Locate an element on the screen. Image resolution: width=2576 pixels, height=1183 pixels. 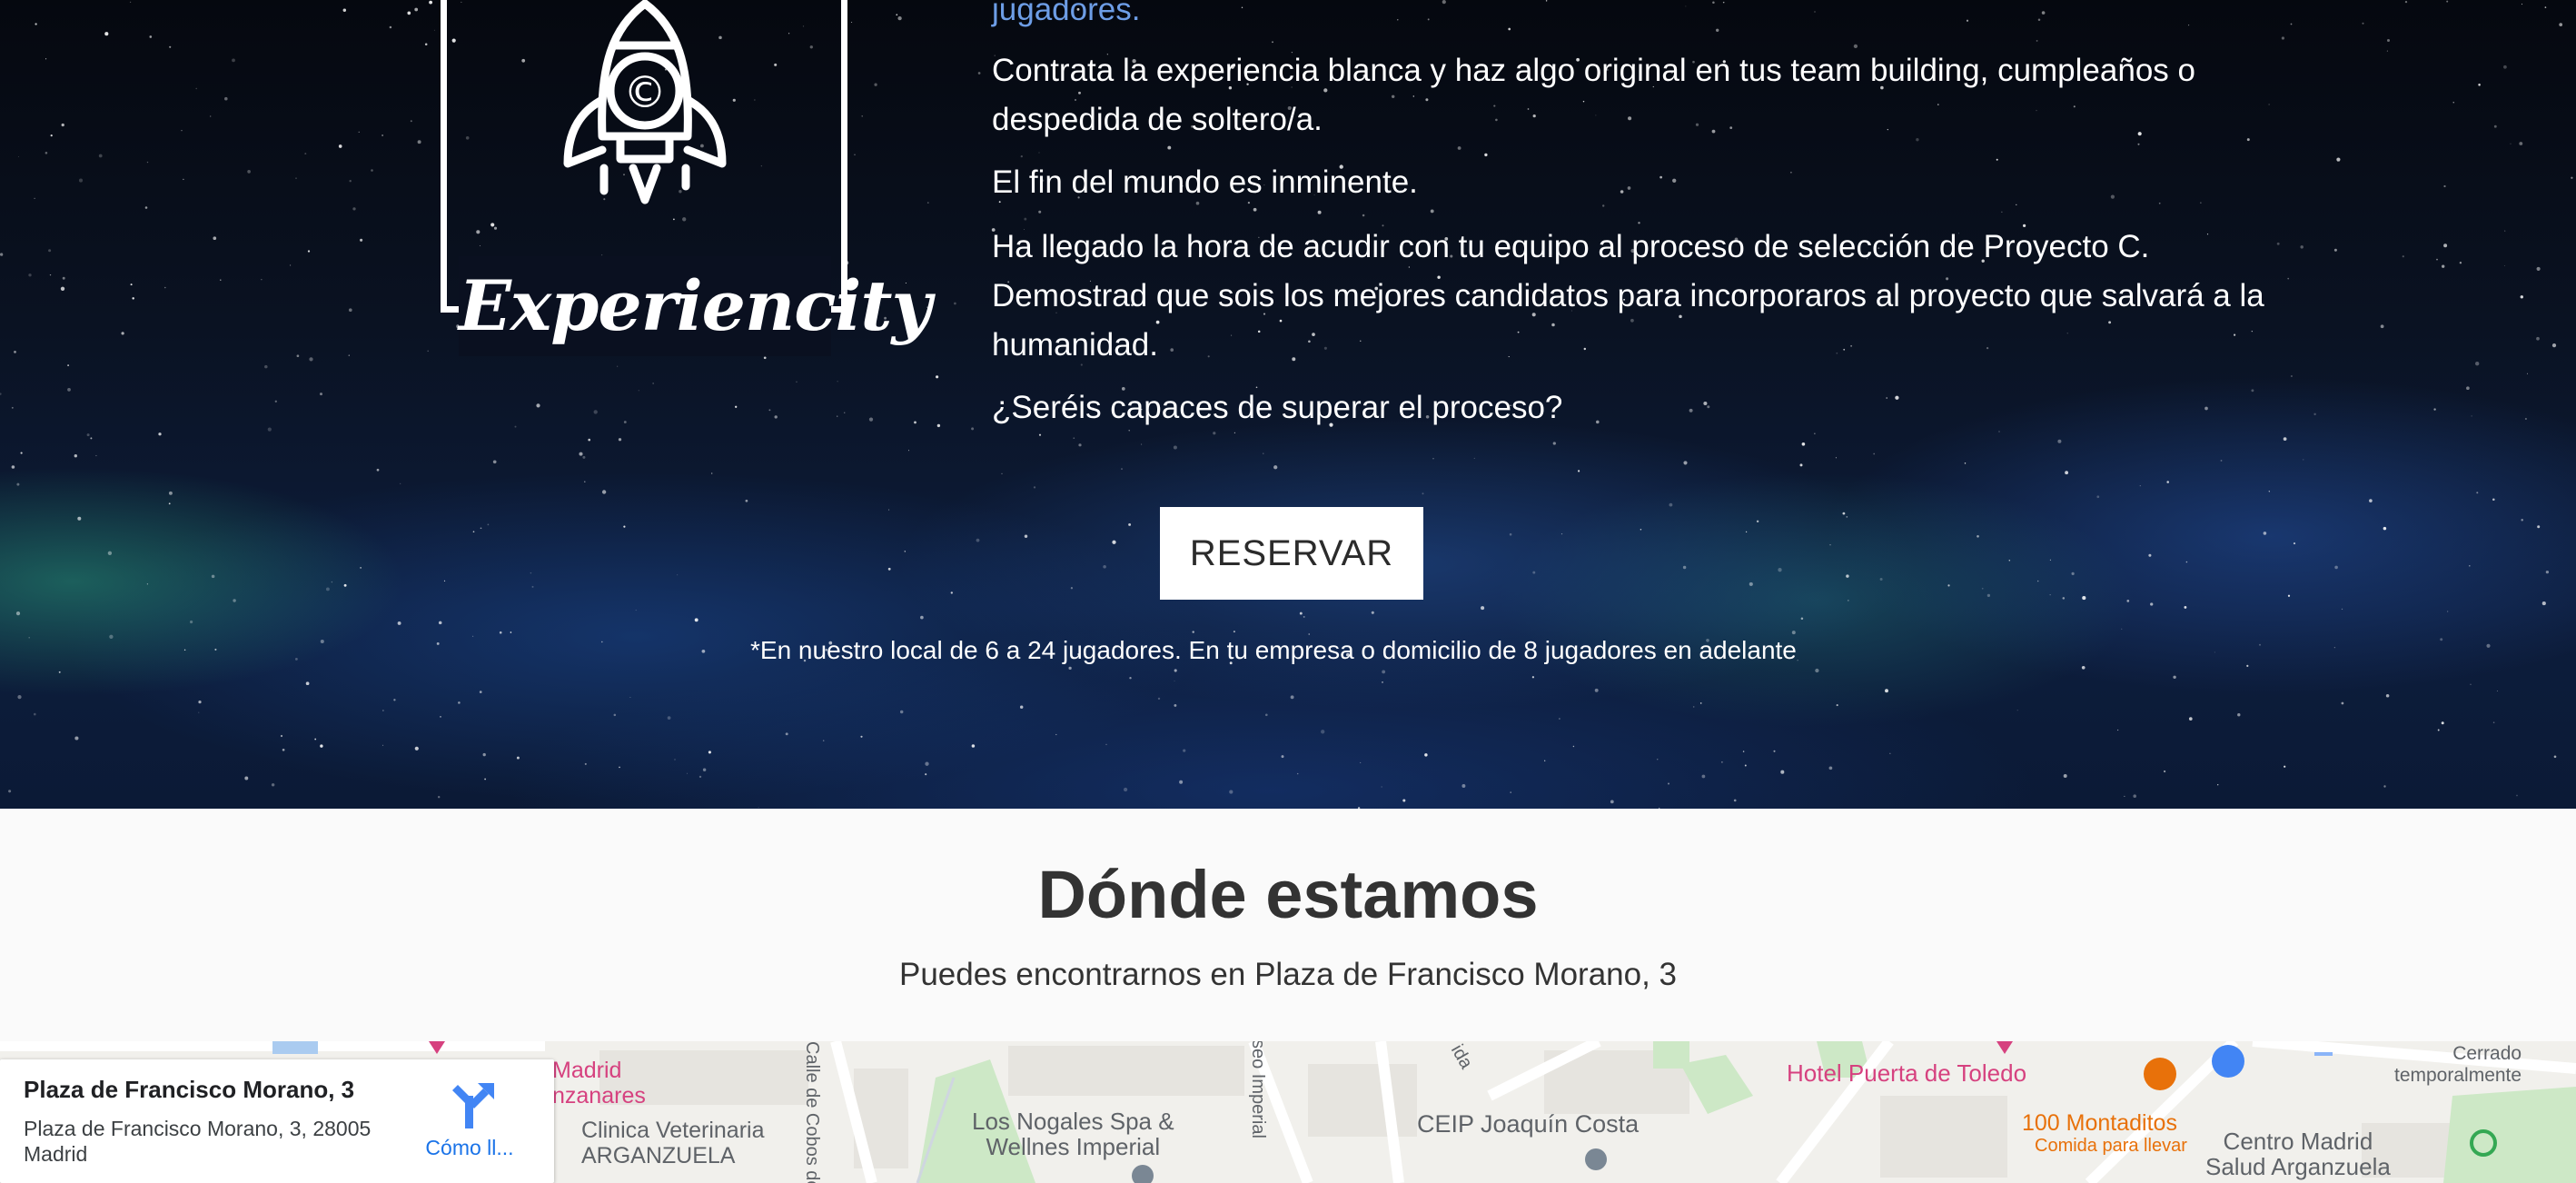
map-label-nogales: Los Nogales Spa & Wellnes Imperial is located at coordinates (1073, 1133).